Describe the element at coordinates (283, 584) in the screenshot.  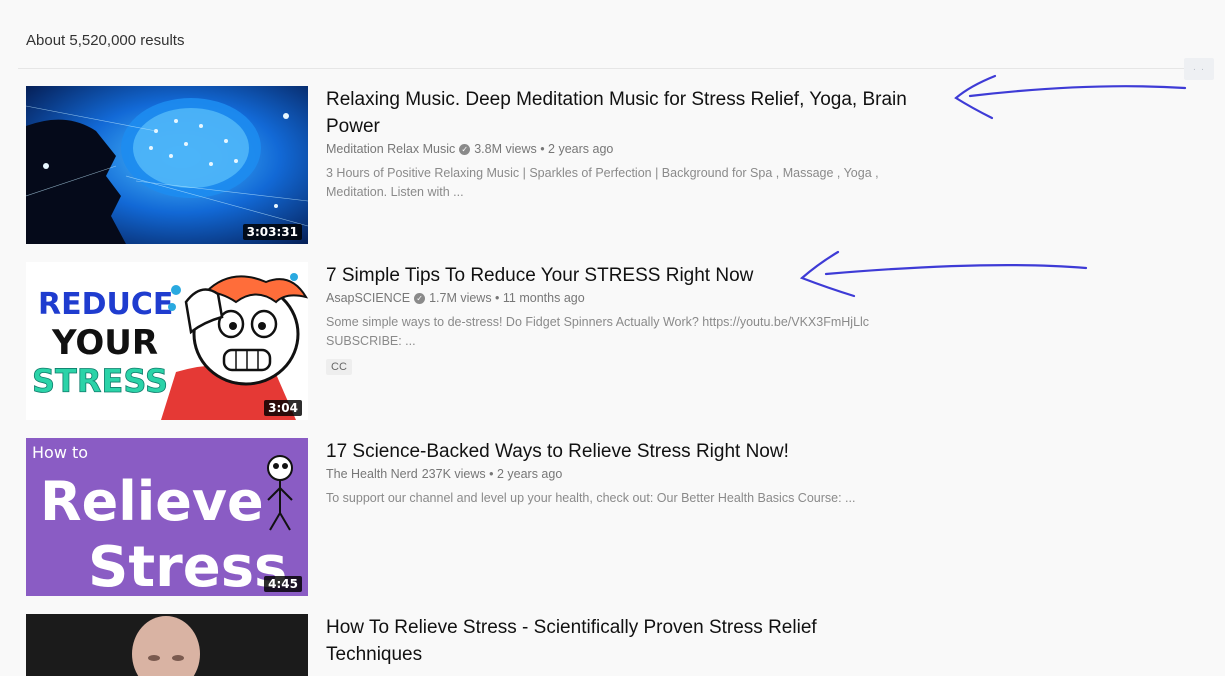
I see `video-duration: 4:45` at that location.